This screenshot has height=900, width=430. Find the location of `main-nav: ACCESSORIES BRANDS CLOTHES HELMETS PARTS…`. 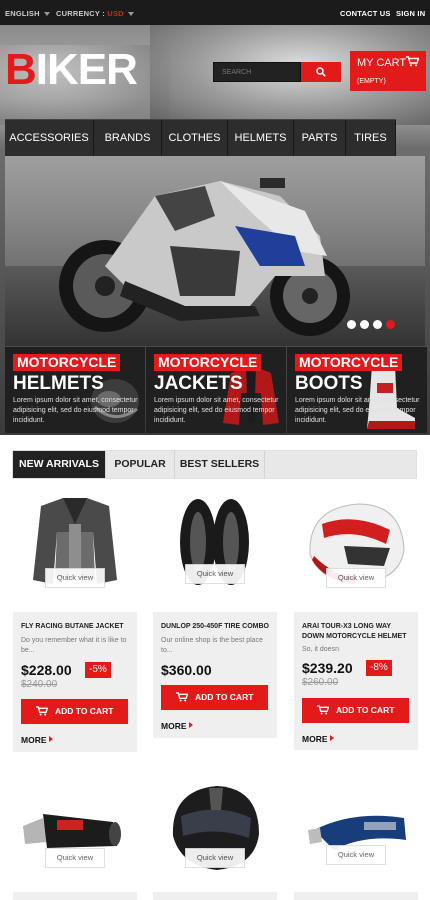

main-nav: ACCESSORIES BRANDS CLOTHES HELMETS PARTS… is located at coordinates (200, 138).